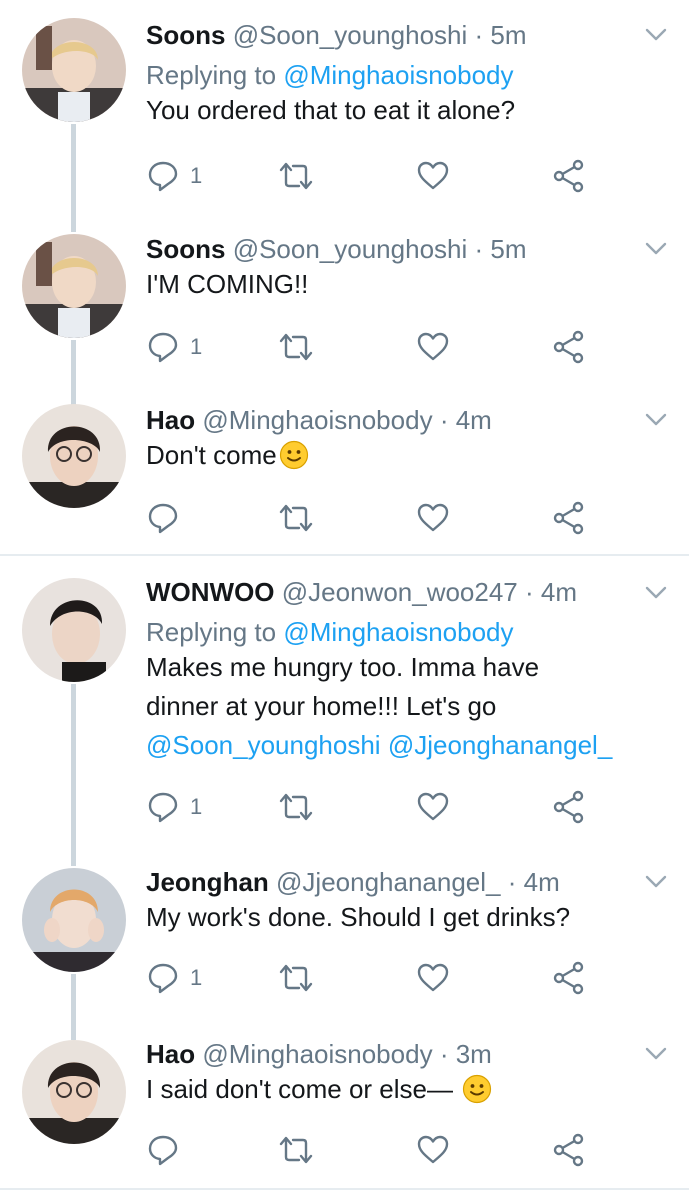  What do you see at coordinates (474, 1054) in the screenshot?
I see `timestamp: 3m` at bounding box center [474, 1054].